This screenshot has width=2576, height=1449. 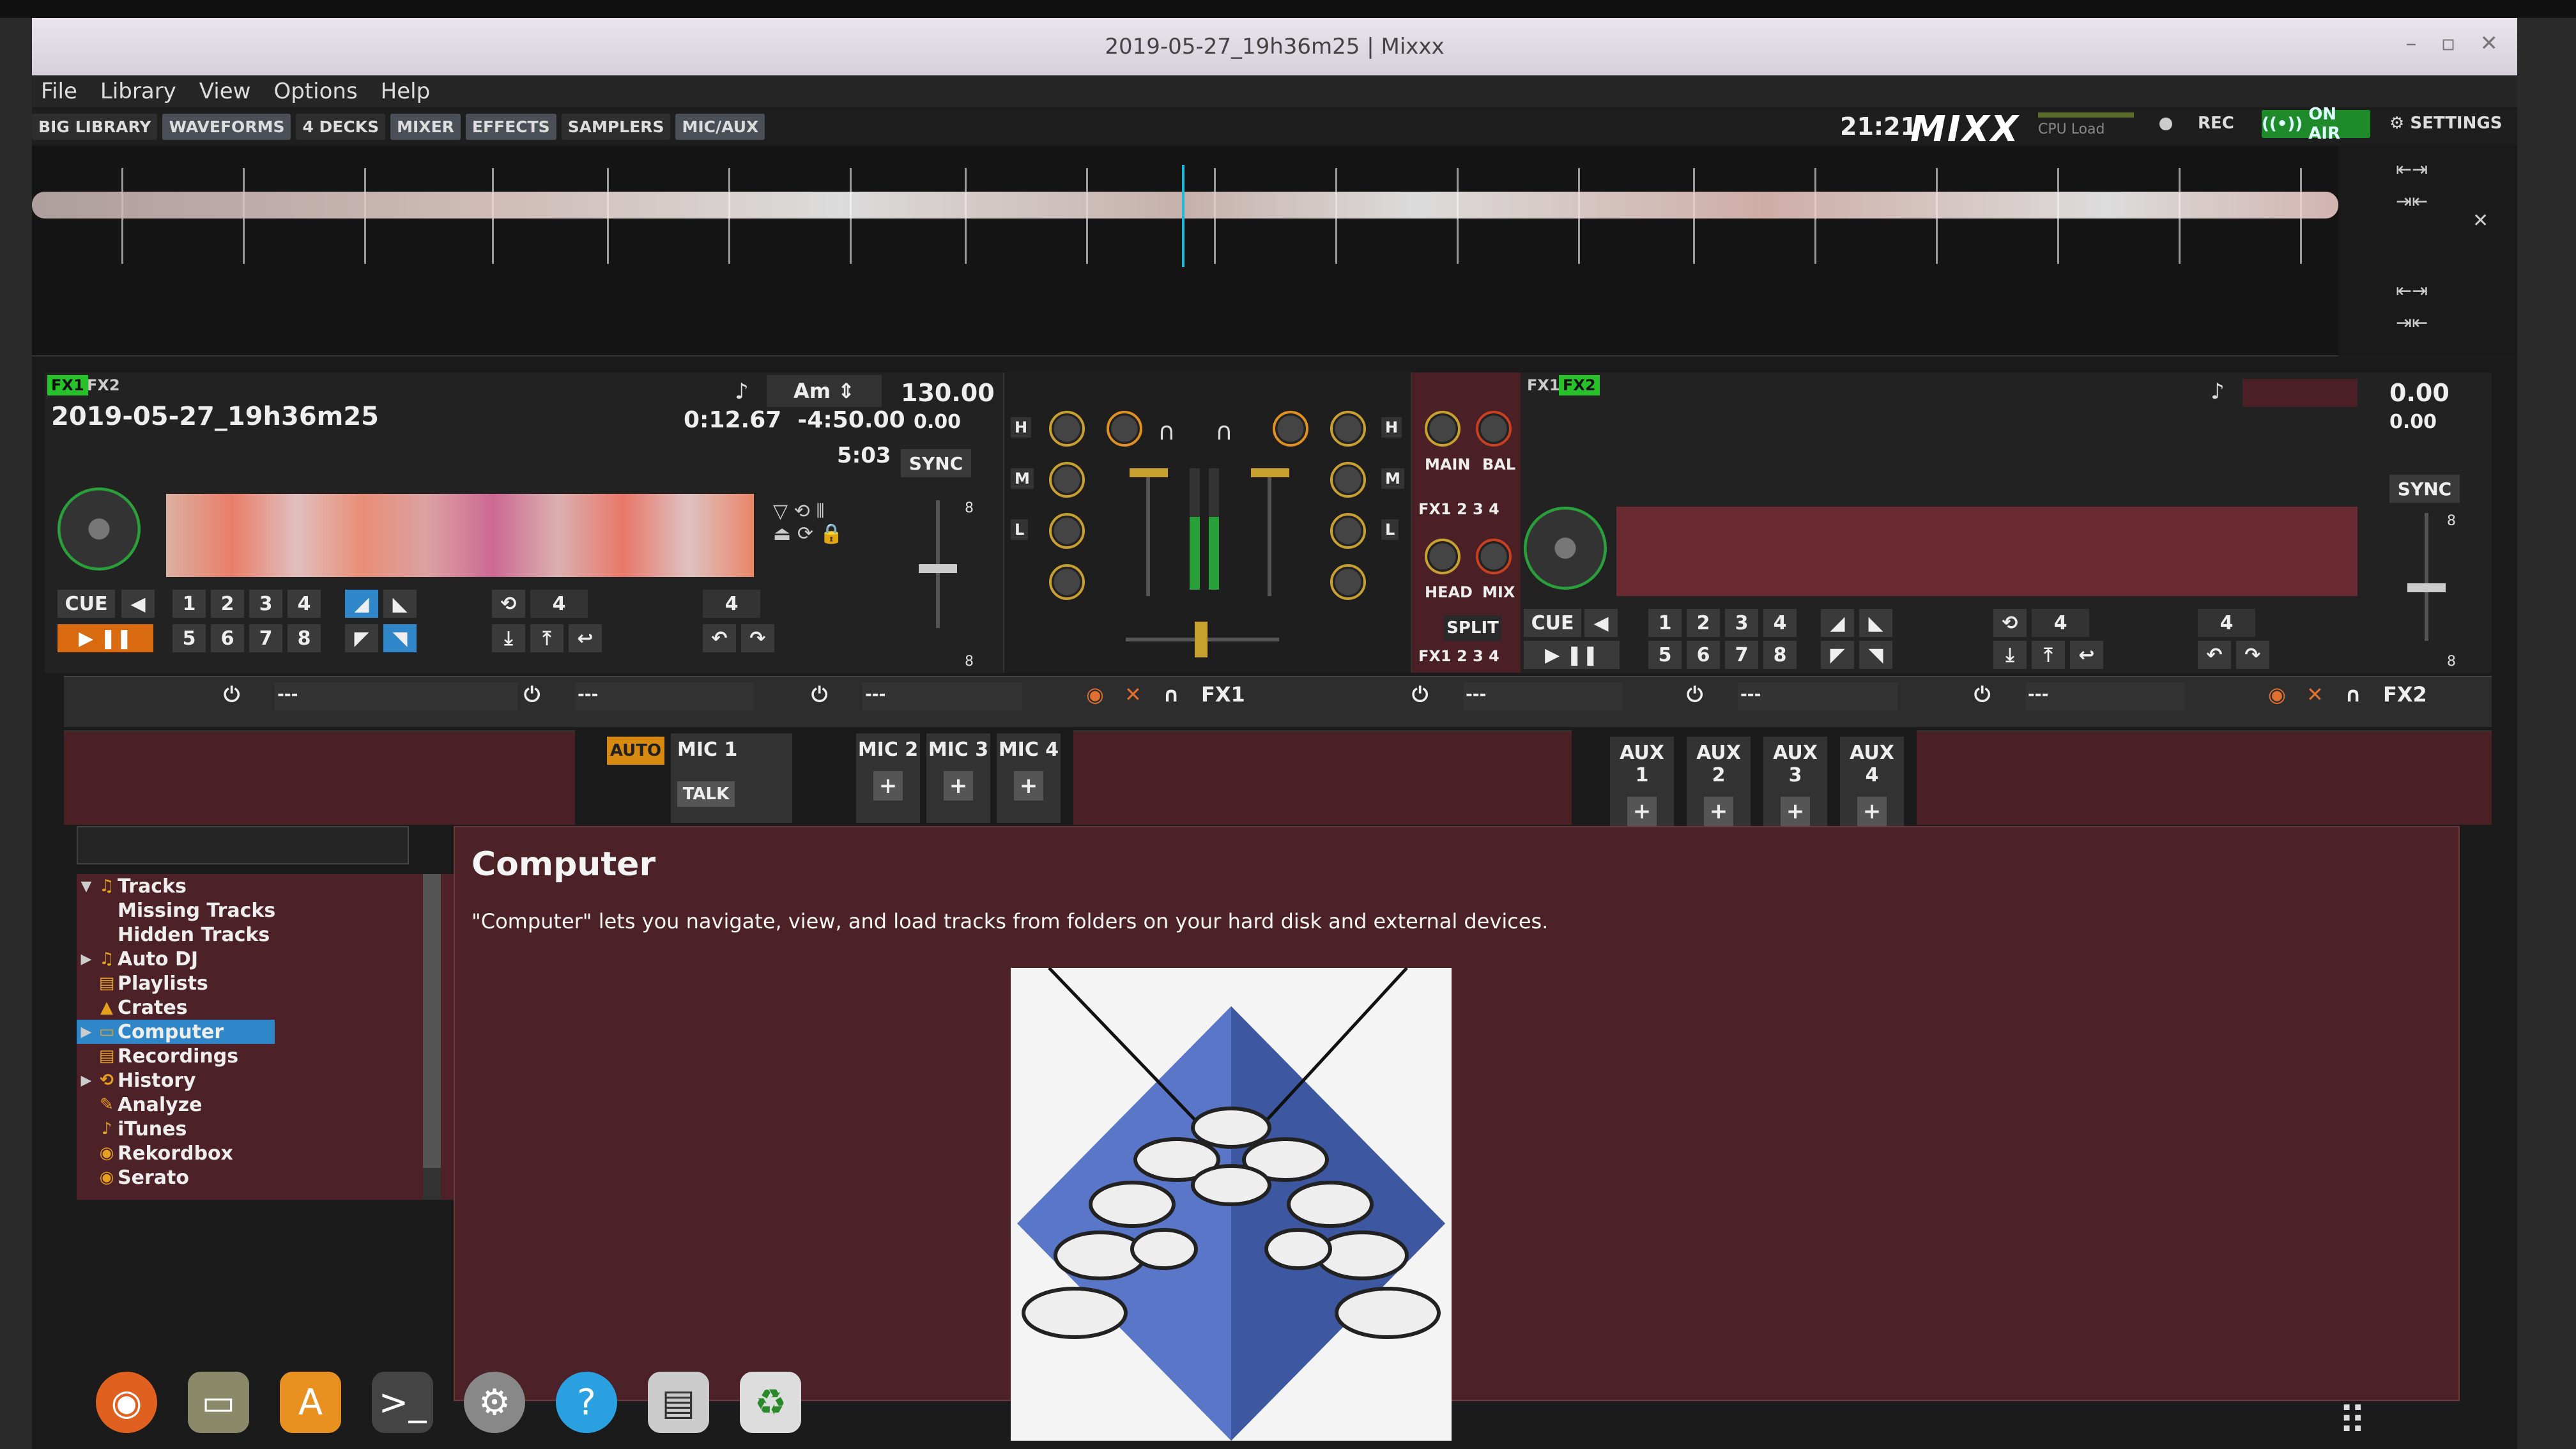 What do you see at coordinates (227, 638) in the screenshot?
I see `deck1-hotcue-6: 6` at bounding box center [227, 638].